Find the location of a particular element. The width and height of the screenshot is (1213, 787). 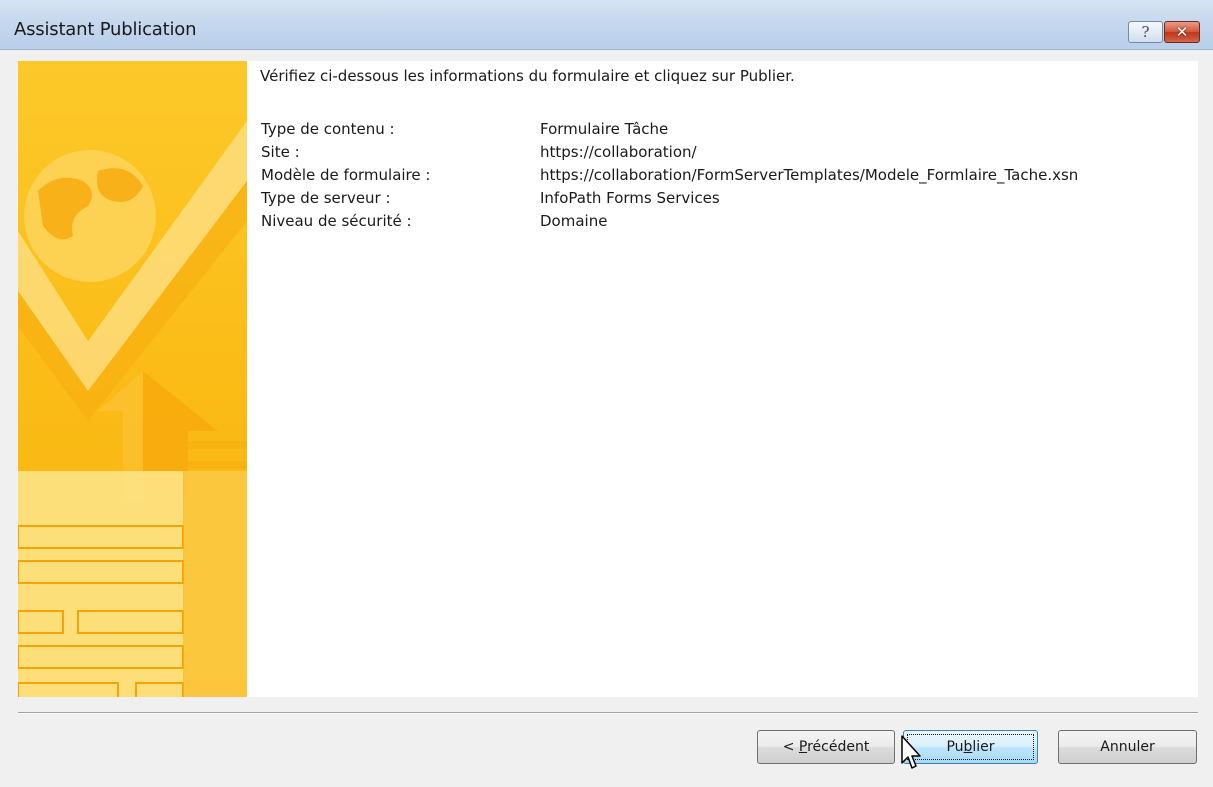

close-button: ✕ is located at coordinates (1182, 32).